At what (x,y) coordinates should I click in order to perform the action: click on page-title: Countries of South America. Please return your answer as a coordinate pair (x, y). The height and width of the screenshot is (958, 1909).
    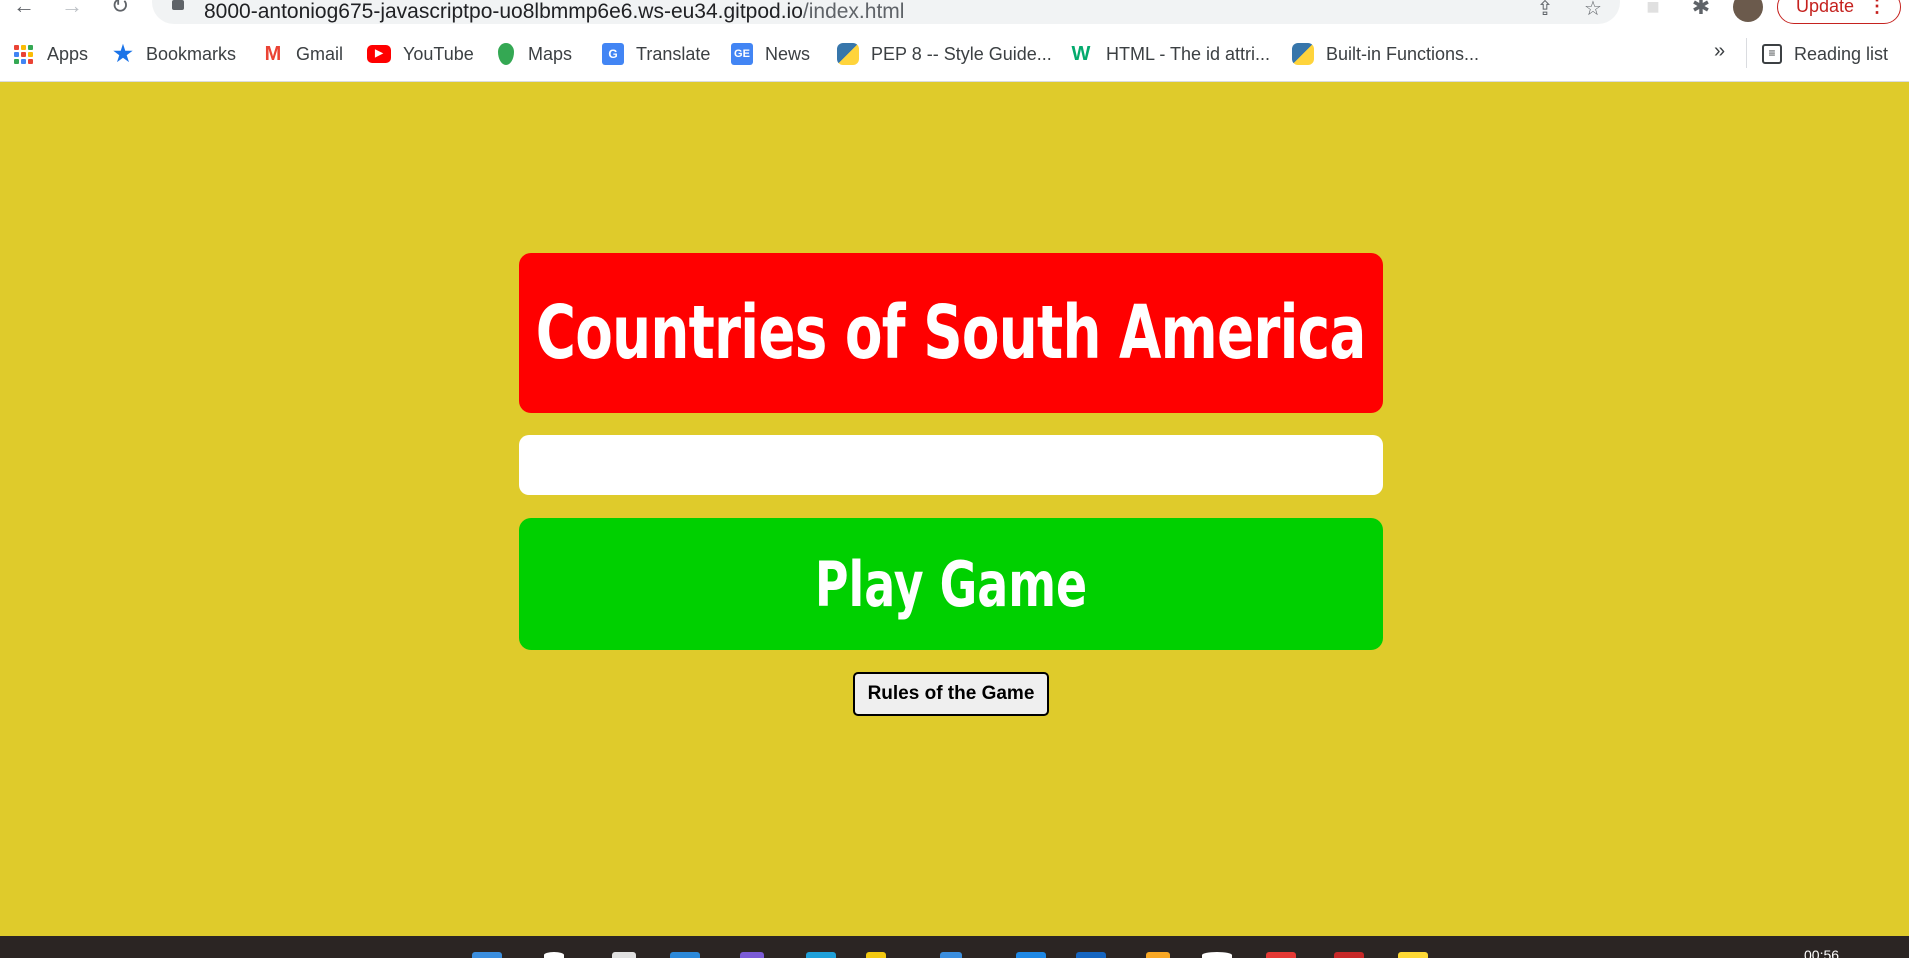
    Looking at the image, I should click on (951, 333).